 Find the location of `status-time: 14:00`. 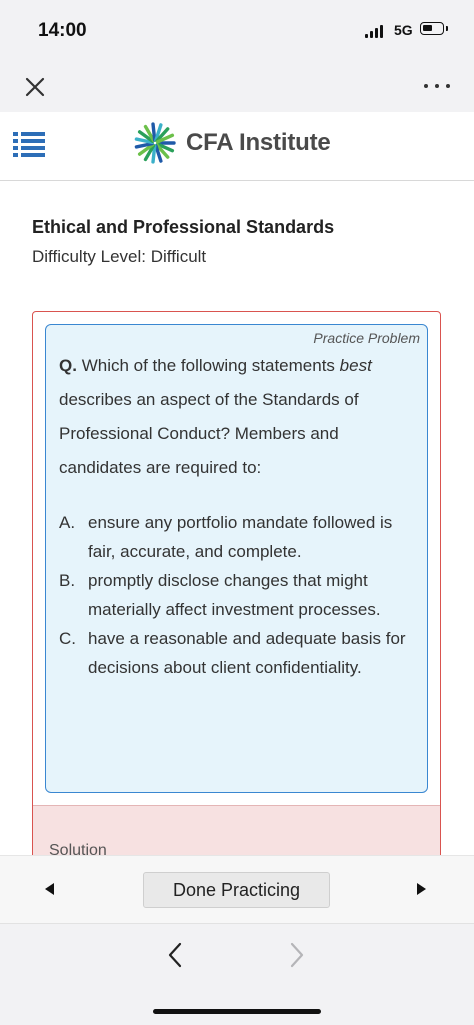

status-time: 14:00 is located at coordinates (62, 30).